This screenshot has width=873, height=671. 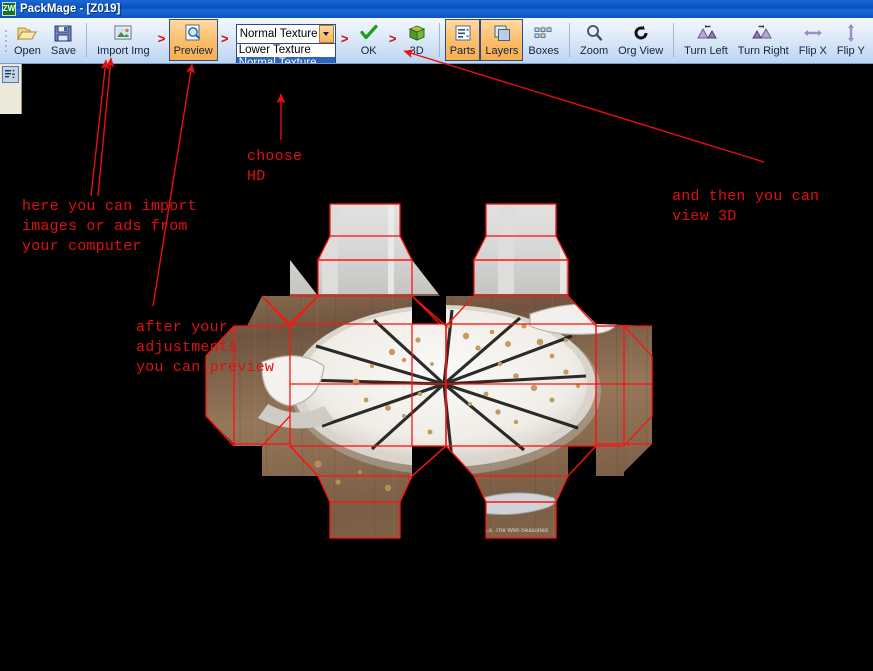 I want to click on preview-button: Preview, so click(x=193, y=40).